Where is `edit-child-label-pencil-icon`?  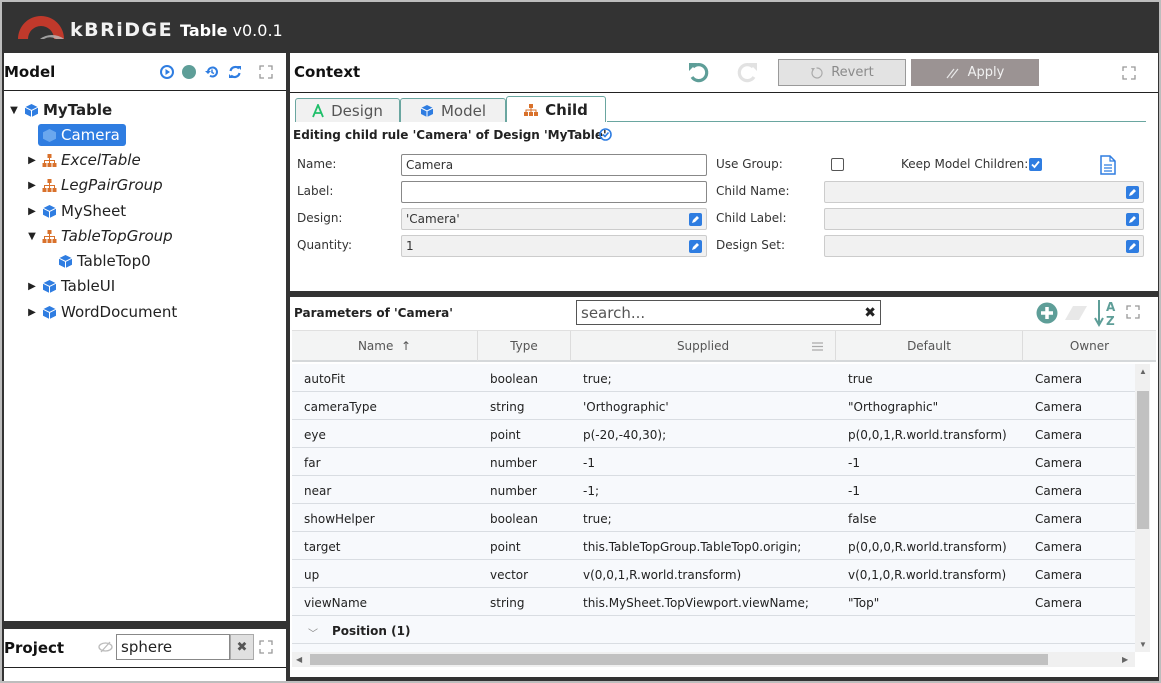 edit-child-label-pencil-icon is located at coordinates (1132, 219).